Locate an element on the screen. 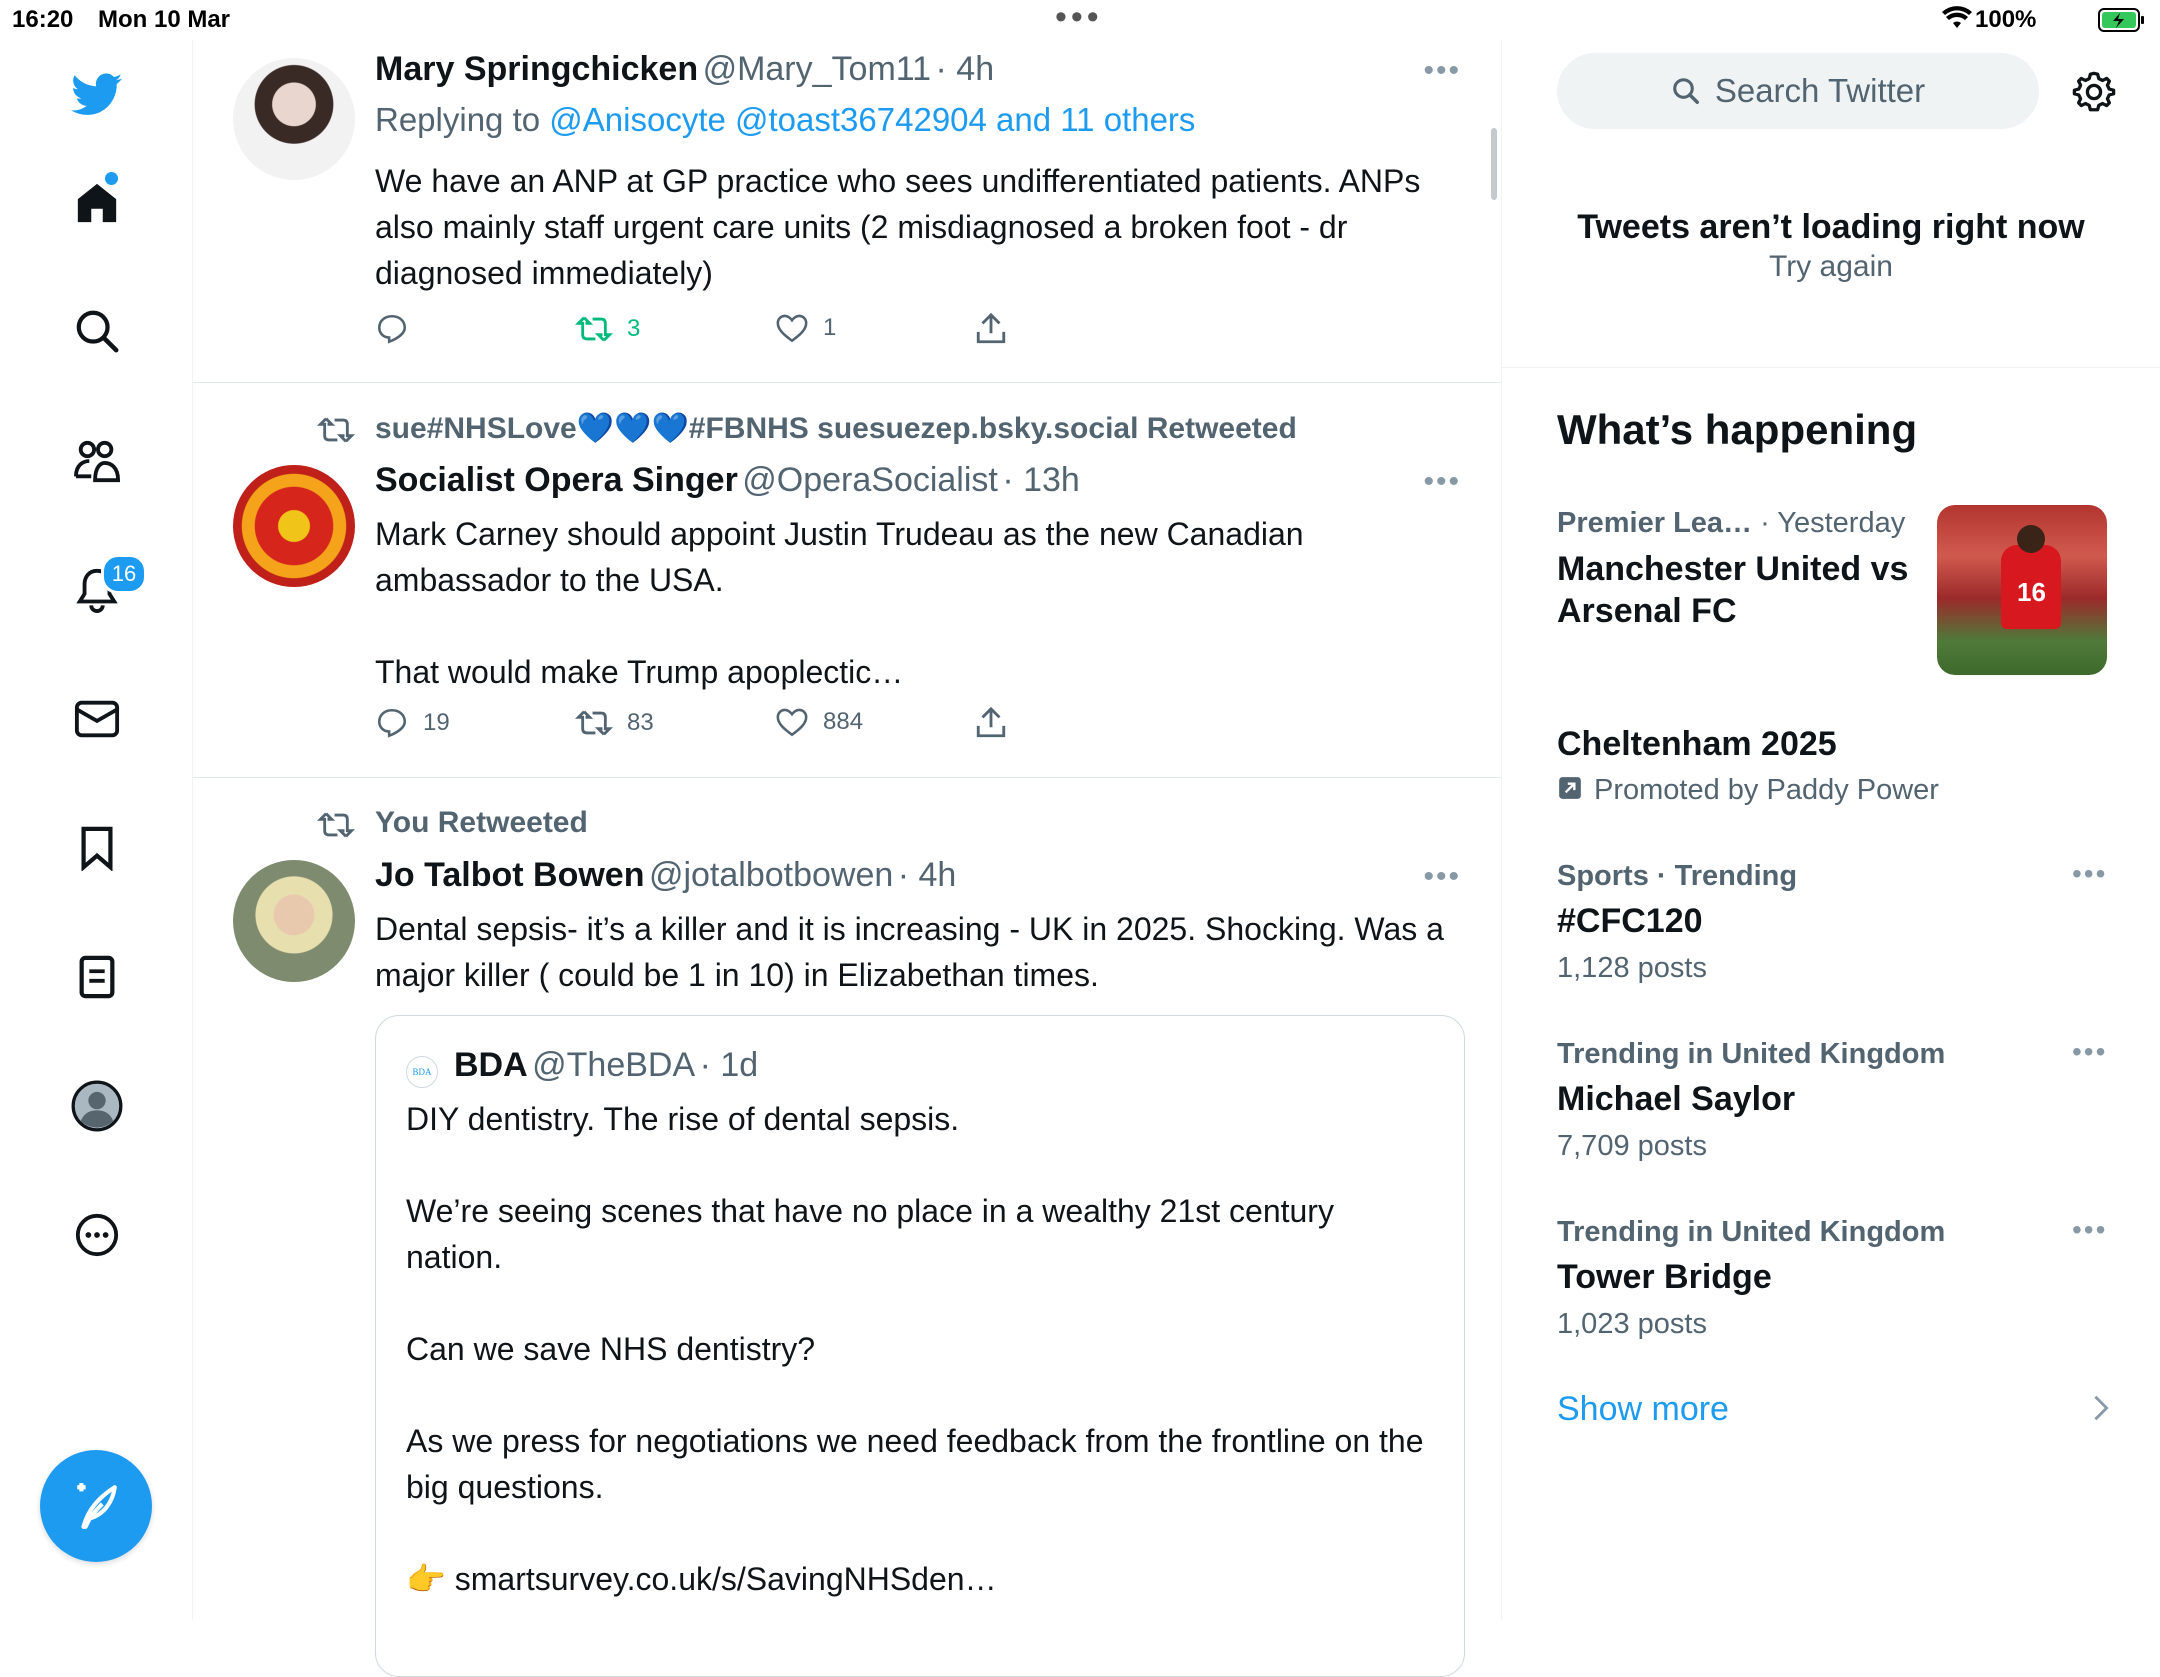 This screenshot has height=1677, width=2160. author-name: Socialist Opera Singer is located at coordinates (556, 480).